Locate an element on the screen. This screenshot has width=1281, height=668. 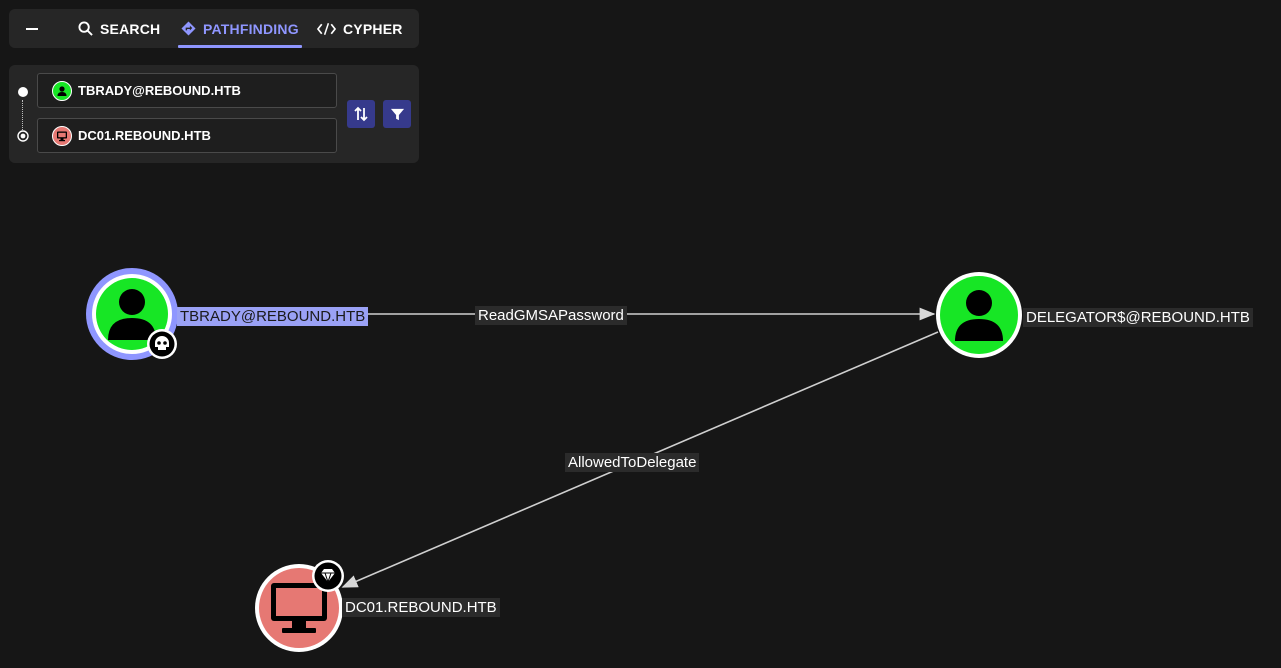
target-node-field: DC01.REBOUND.HTB is located at coordinates (187, 135).